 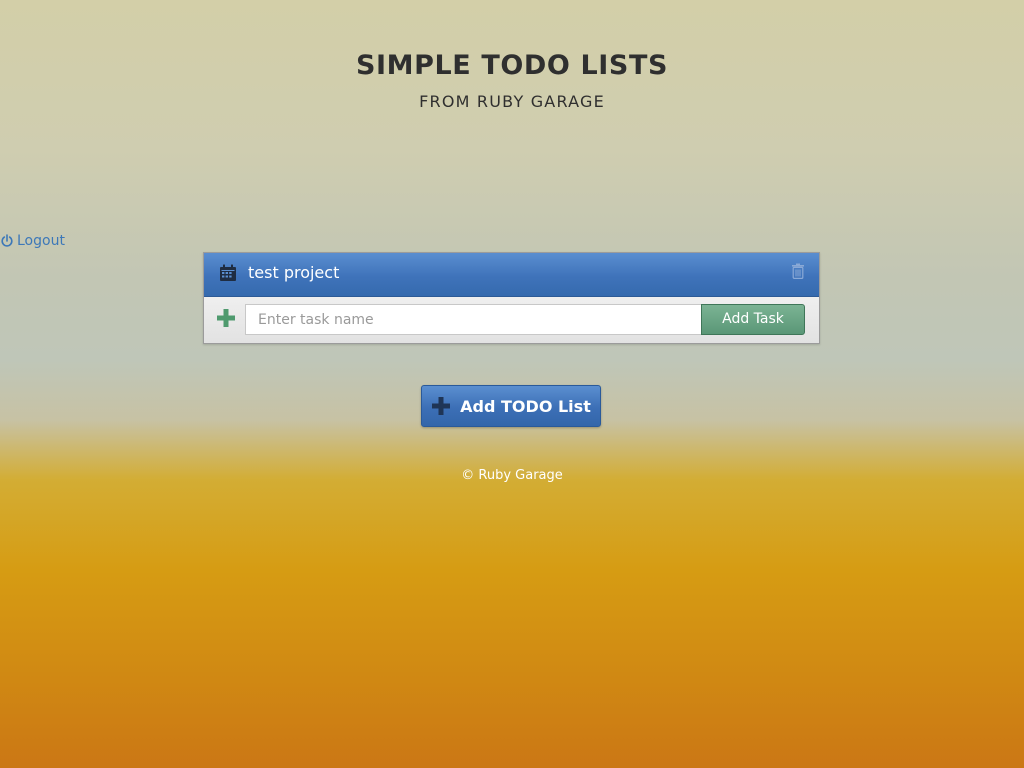 I want to click on logout-link: Logout, so click(x=32, y=241).